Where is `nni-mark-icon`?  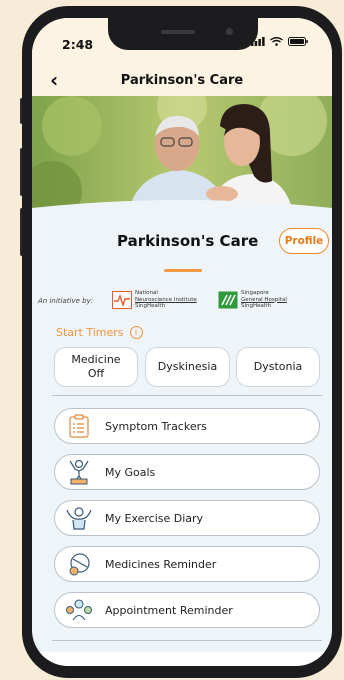
nni-mark-icon is located at coordinates (122, 299).